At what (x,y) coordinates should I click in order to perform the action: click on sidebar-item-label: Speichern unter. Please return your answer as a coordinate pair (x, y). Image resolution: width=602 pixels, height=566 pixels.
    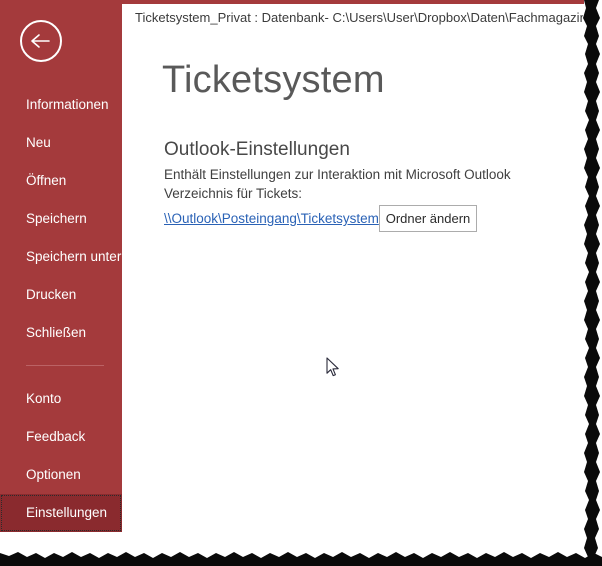
    Looking at the image, I should click on (74, 256).